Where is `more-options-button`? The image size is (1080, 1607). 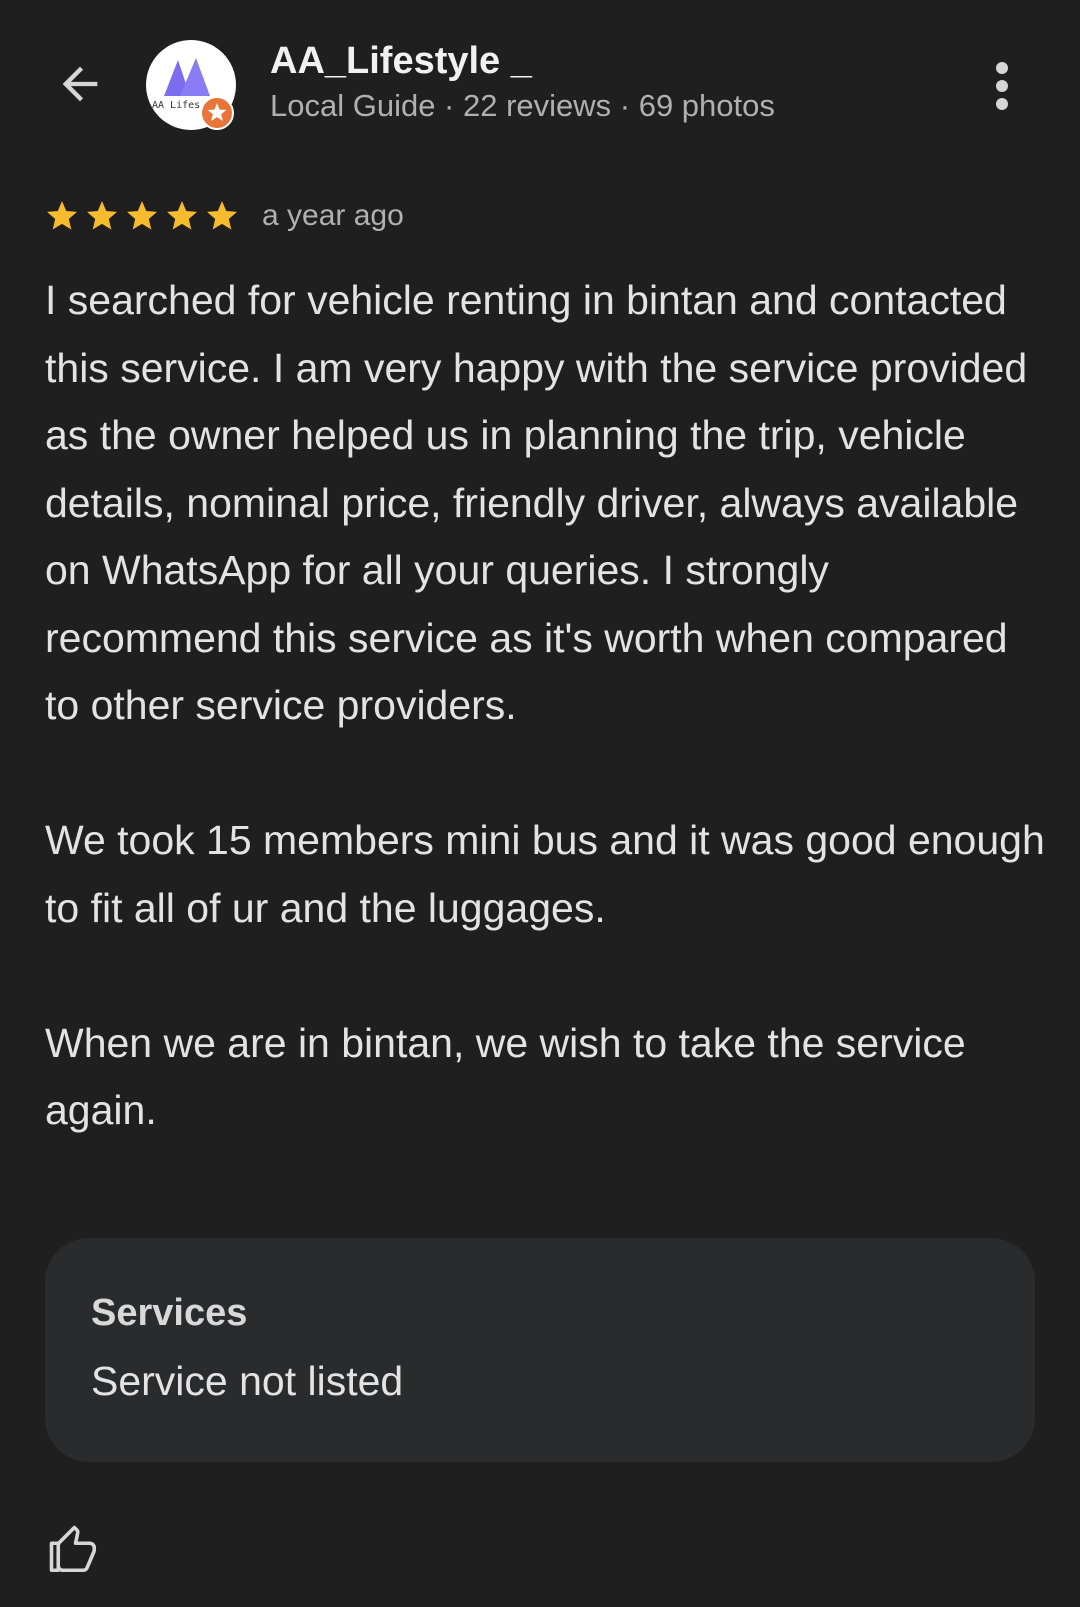
more-options-button is located at coordinates (1002, 86).